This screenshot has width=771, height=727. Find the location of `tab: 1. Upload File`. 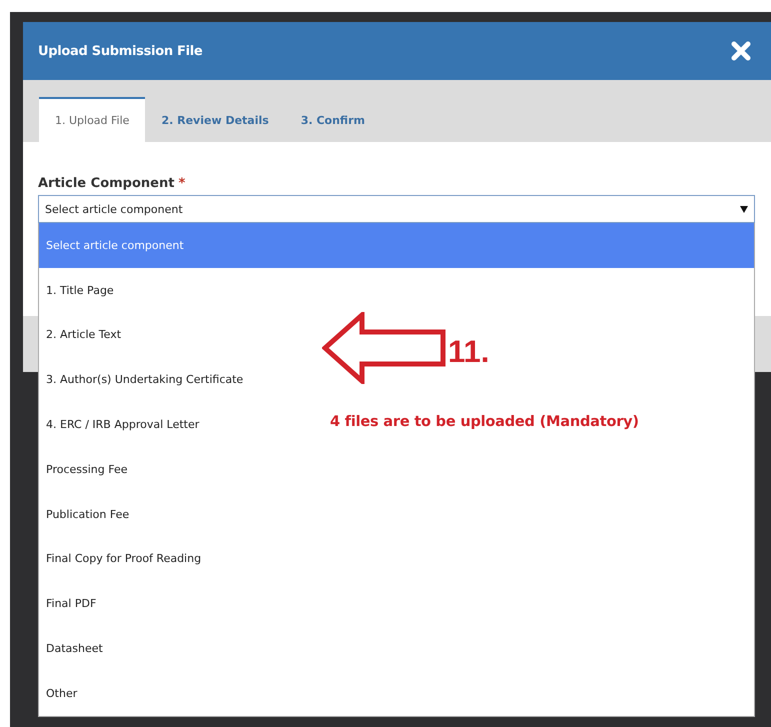

tab: 1. Upload File is located at coordinates (92, 119).